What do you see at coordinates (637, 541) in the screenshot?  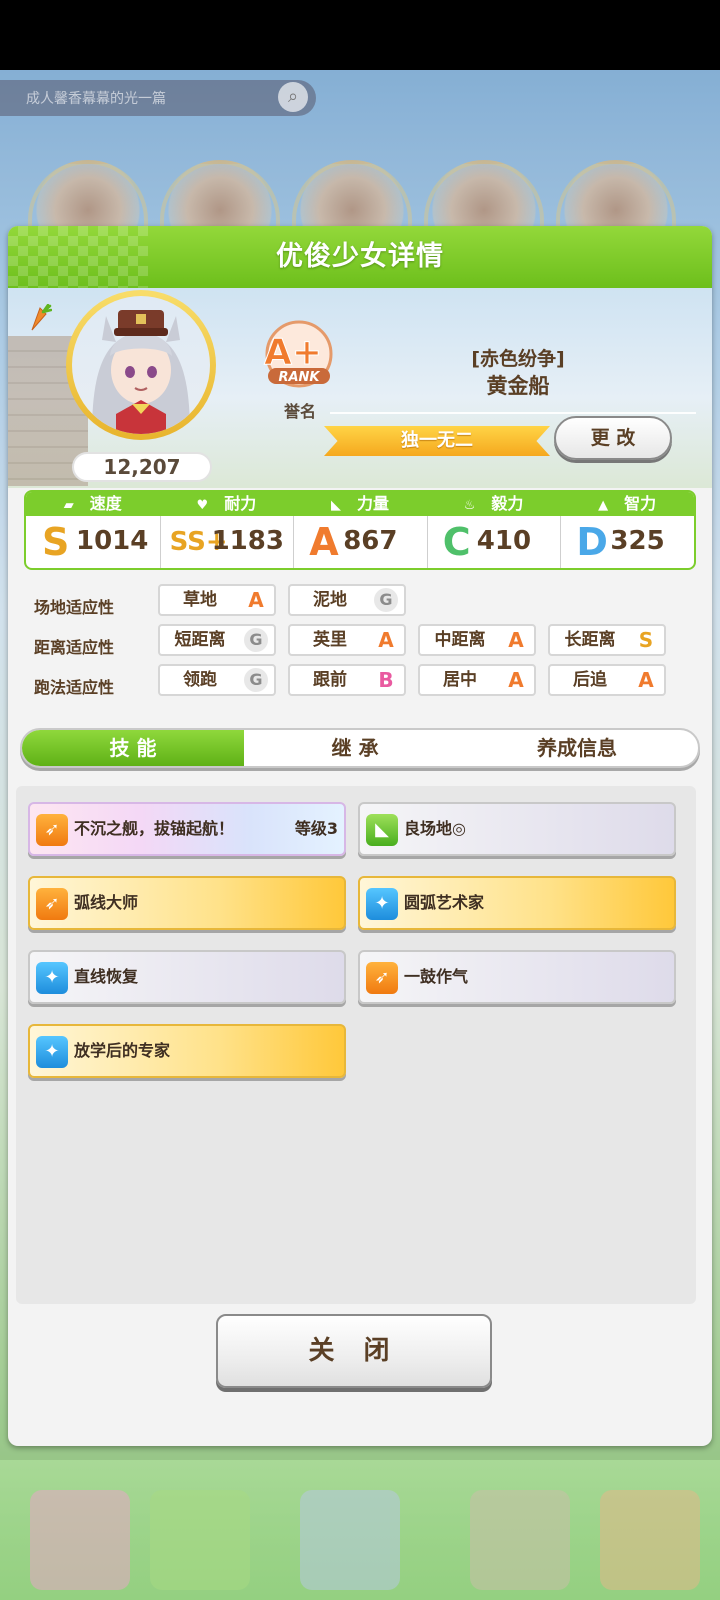 I see `stat-value: 325` at bounding box center [637, 541].